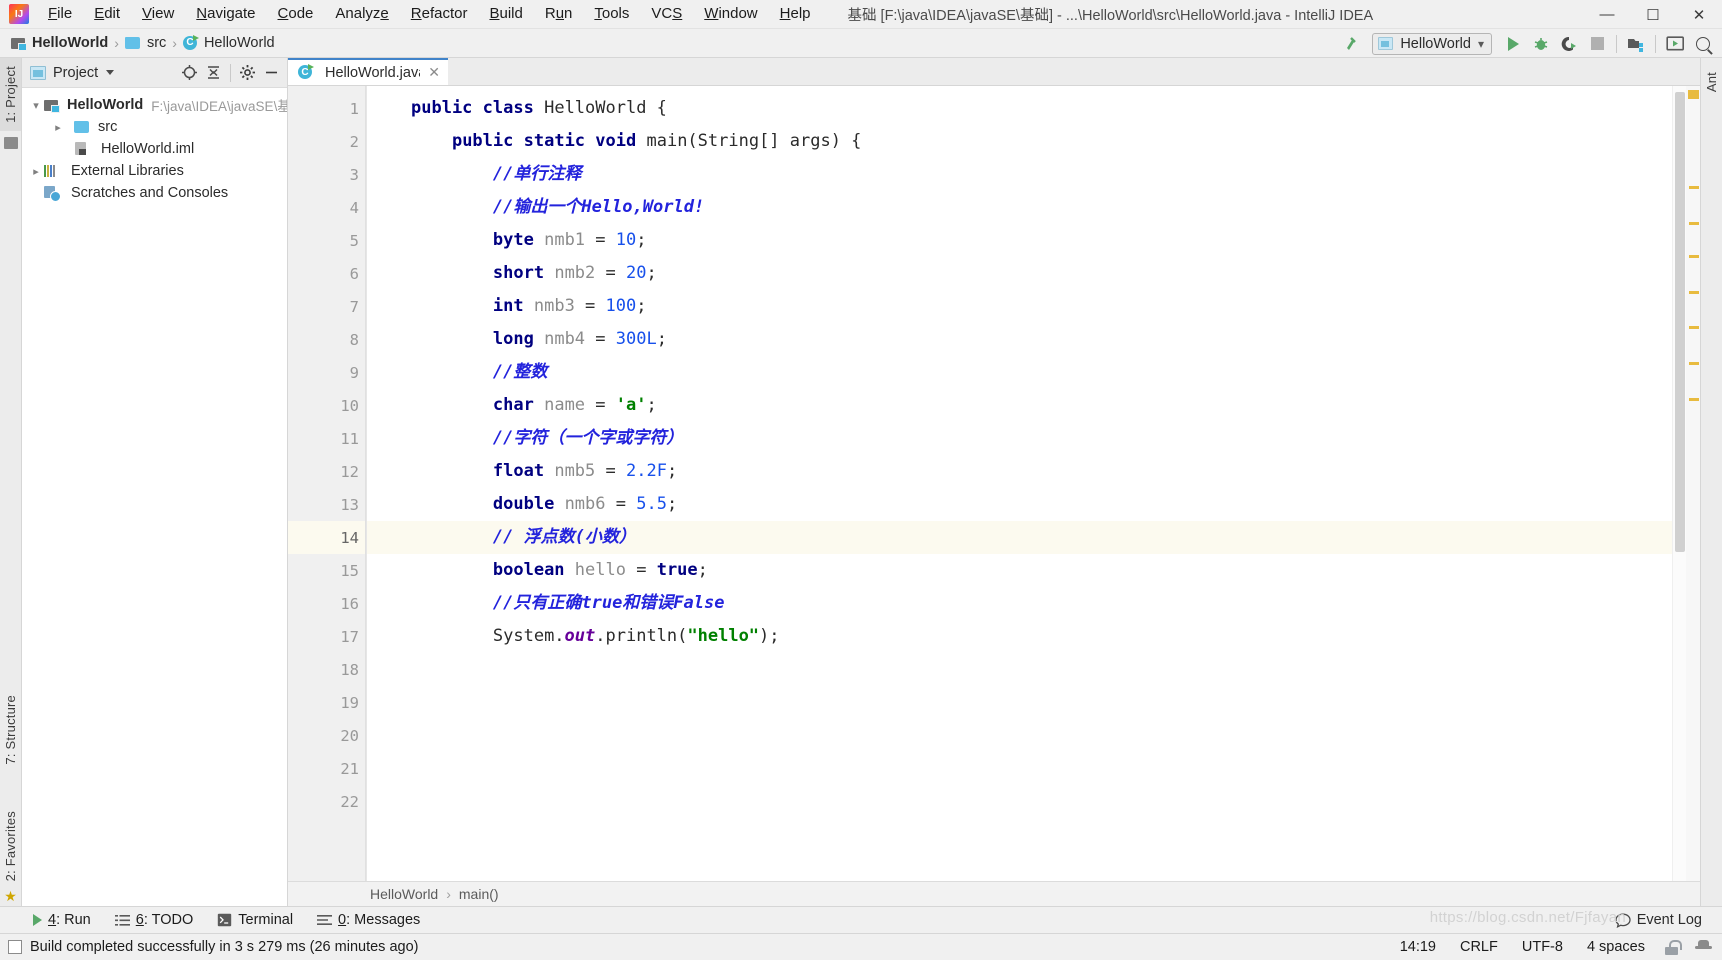 The height and width of the screenshot is (960, 1722). Describe the element at coordinates (1636, 44) in the screenshot. I see `project-structure-button` at that location.